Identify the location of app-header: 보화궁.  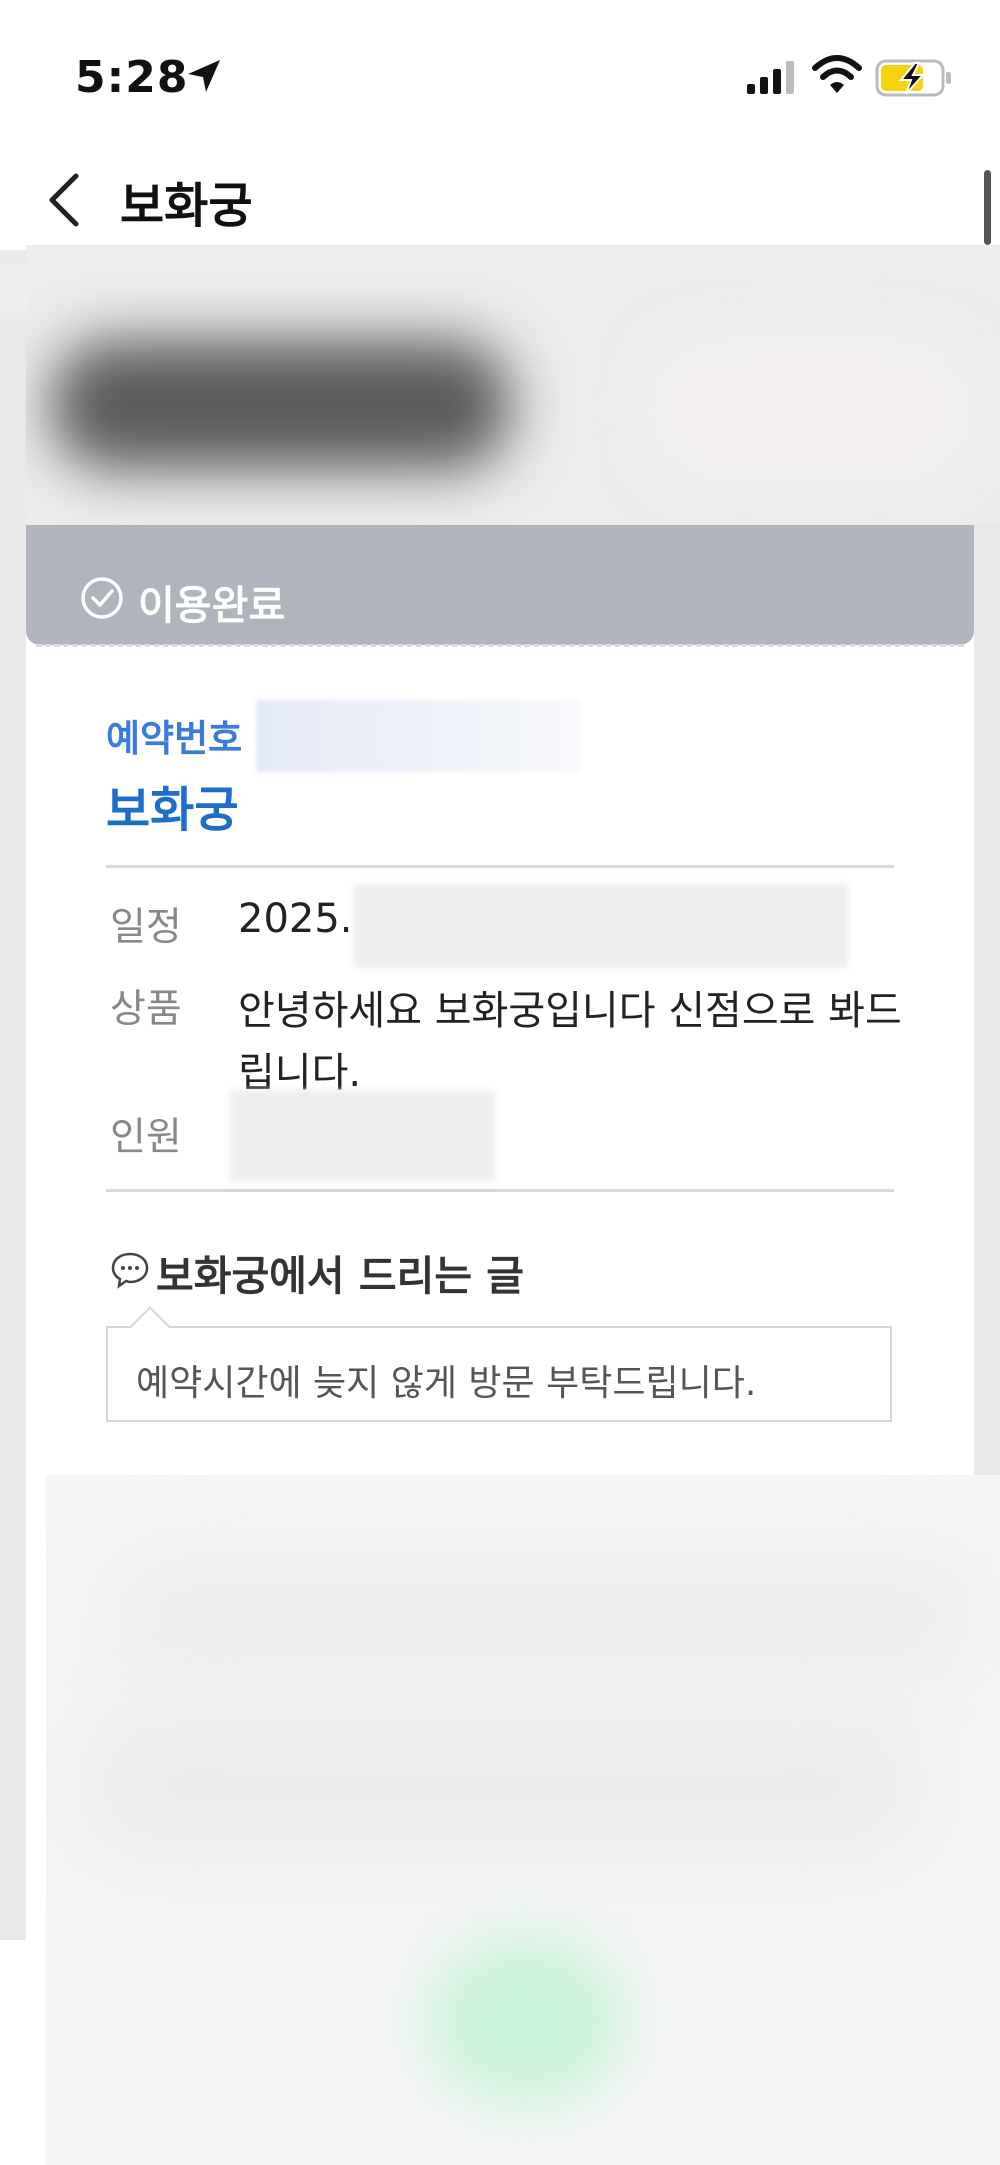
(500, 200).